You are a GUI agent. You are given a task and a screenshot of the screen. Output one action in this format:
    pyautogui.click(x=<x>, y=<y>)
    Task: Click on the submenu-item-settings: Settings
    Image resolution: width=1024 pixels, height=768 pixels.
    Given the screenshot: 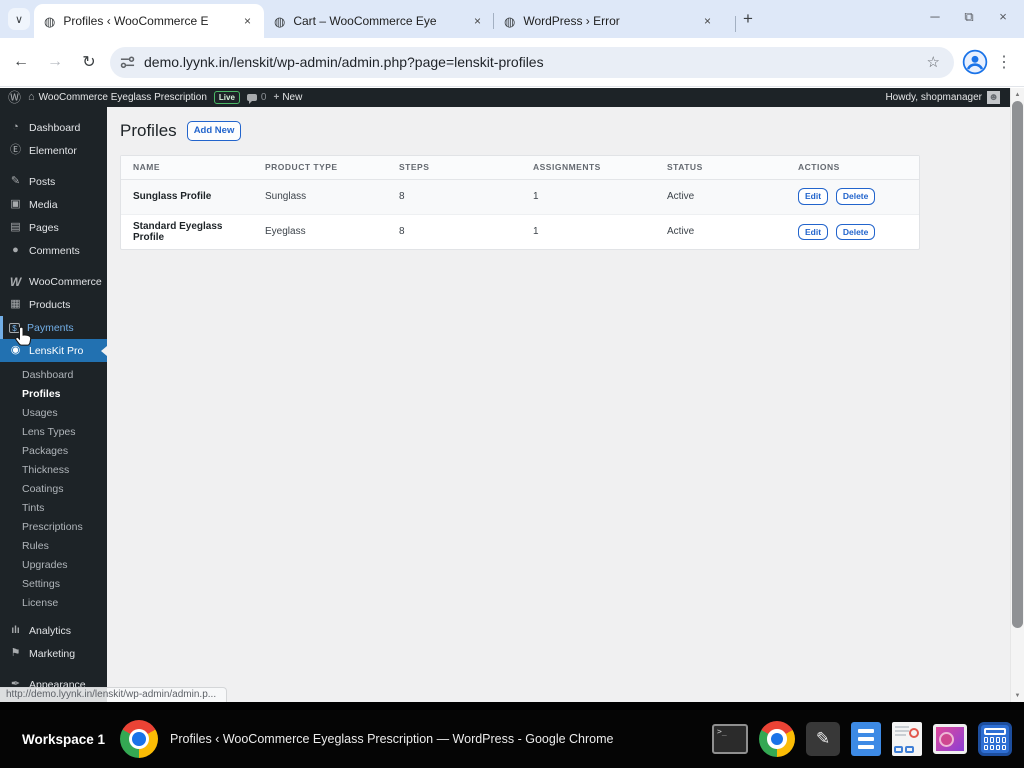 What is the action you would take?
    pyautogui.click(x=53, y=584)
    